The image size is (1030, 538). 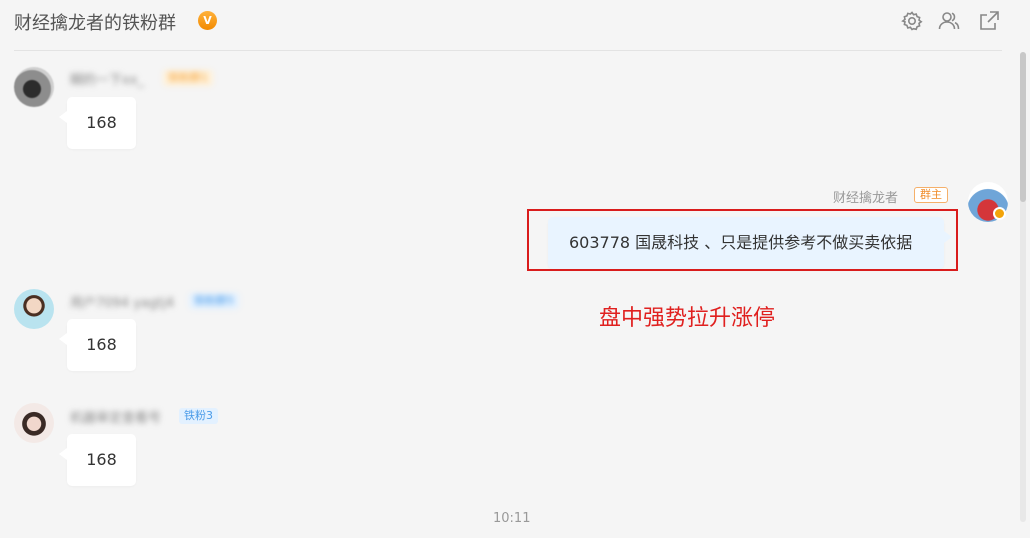 I want to click on gear-icon, so click(x=912, y=21).